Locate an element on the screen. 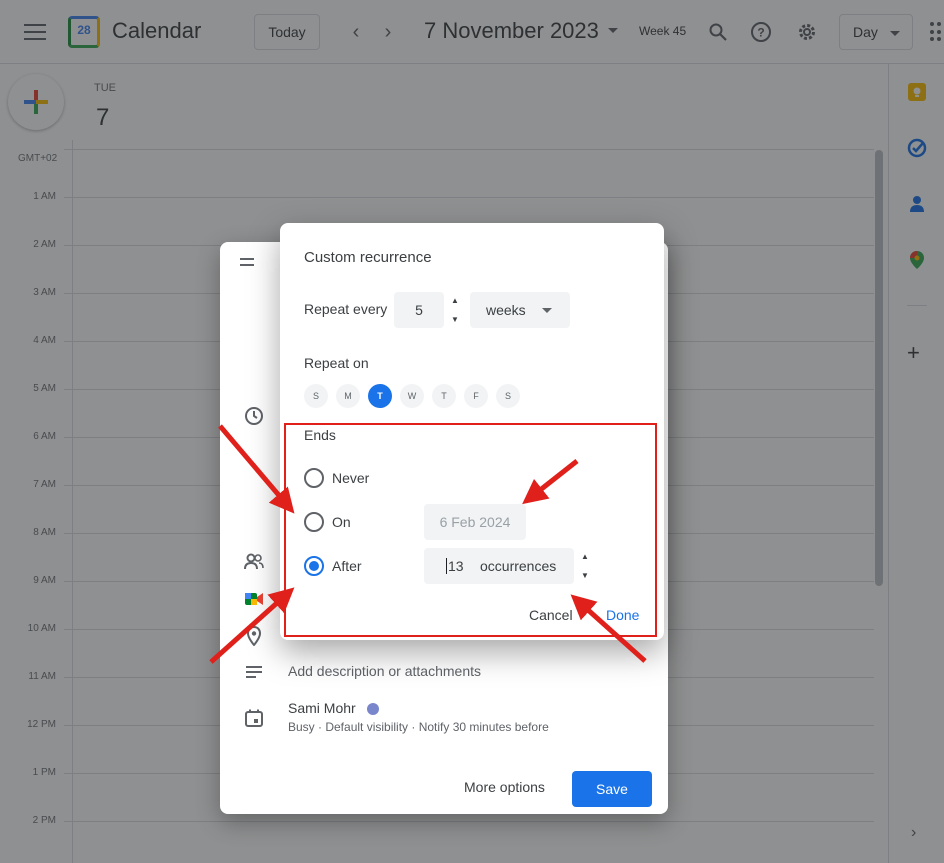 The image size is (944, 863). more-options-button: More options is located at coordinates (504, 787).